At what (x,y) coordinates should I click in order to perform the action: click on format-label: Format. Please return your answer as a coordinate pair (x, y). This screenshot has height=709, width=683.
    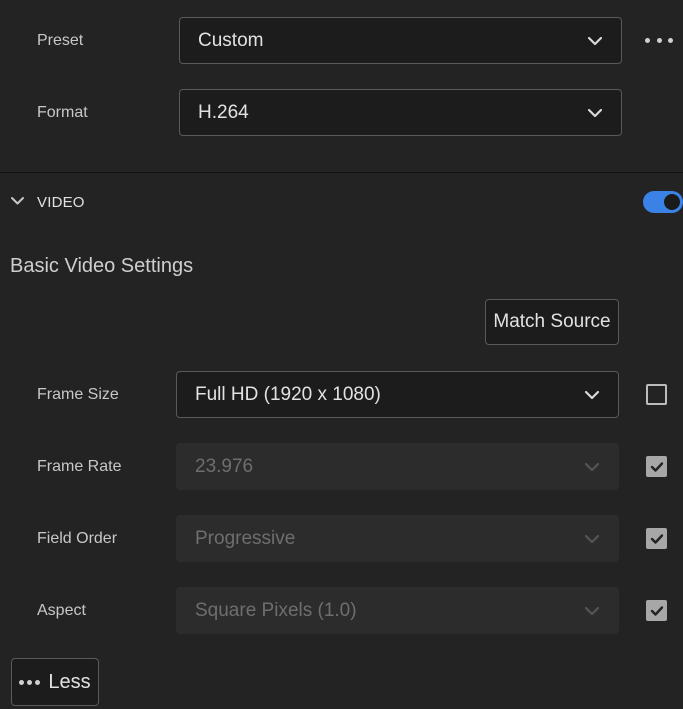
    Looking at the image, I should click on (62, 112).